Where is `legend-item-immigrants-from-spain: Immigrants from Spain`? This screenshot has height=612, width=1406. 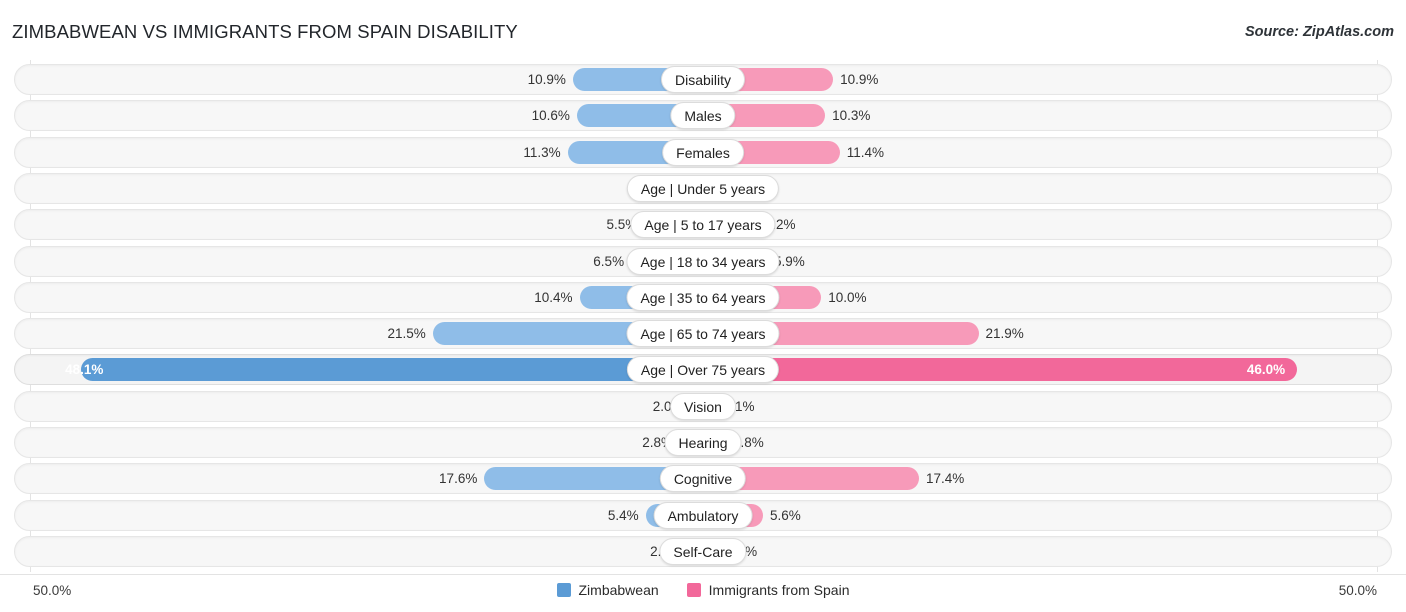
legend-item-immigrants-from-spain: Immigrants from Spain is located at coordinates (768, 590).